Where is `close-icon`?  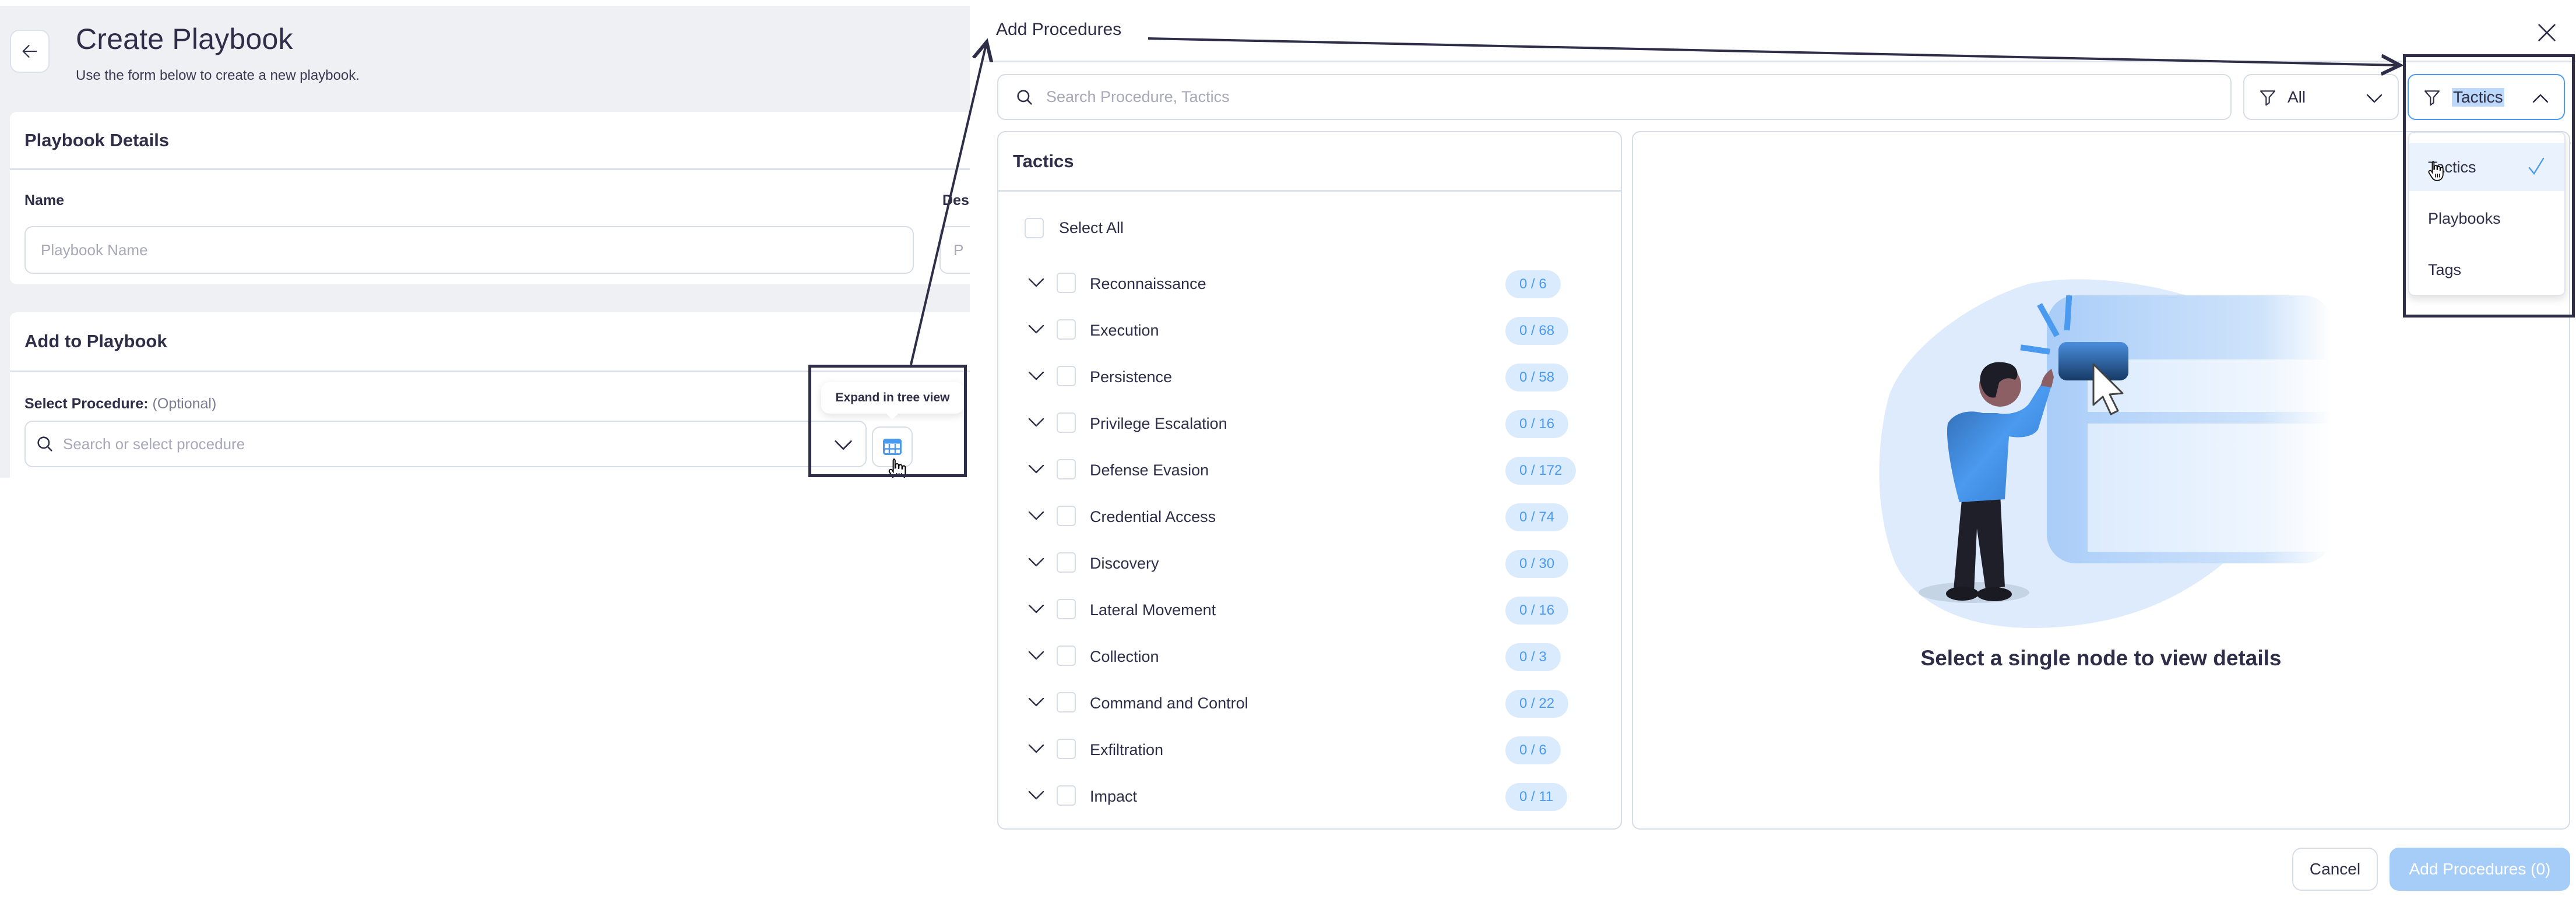 close-icon is located at coordinates (2547, 32).